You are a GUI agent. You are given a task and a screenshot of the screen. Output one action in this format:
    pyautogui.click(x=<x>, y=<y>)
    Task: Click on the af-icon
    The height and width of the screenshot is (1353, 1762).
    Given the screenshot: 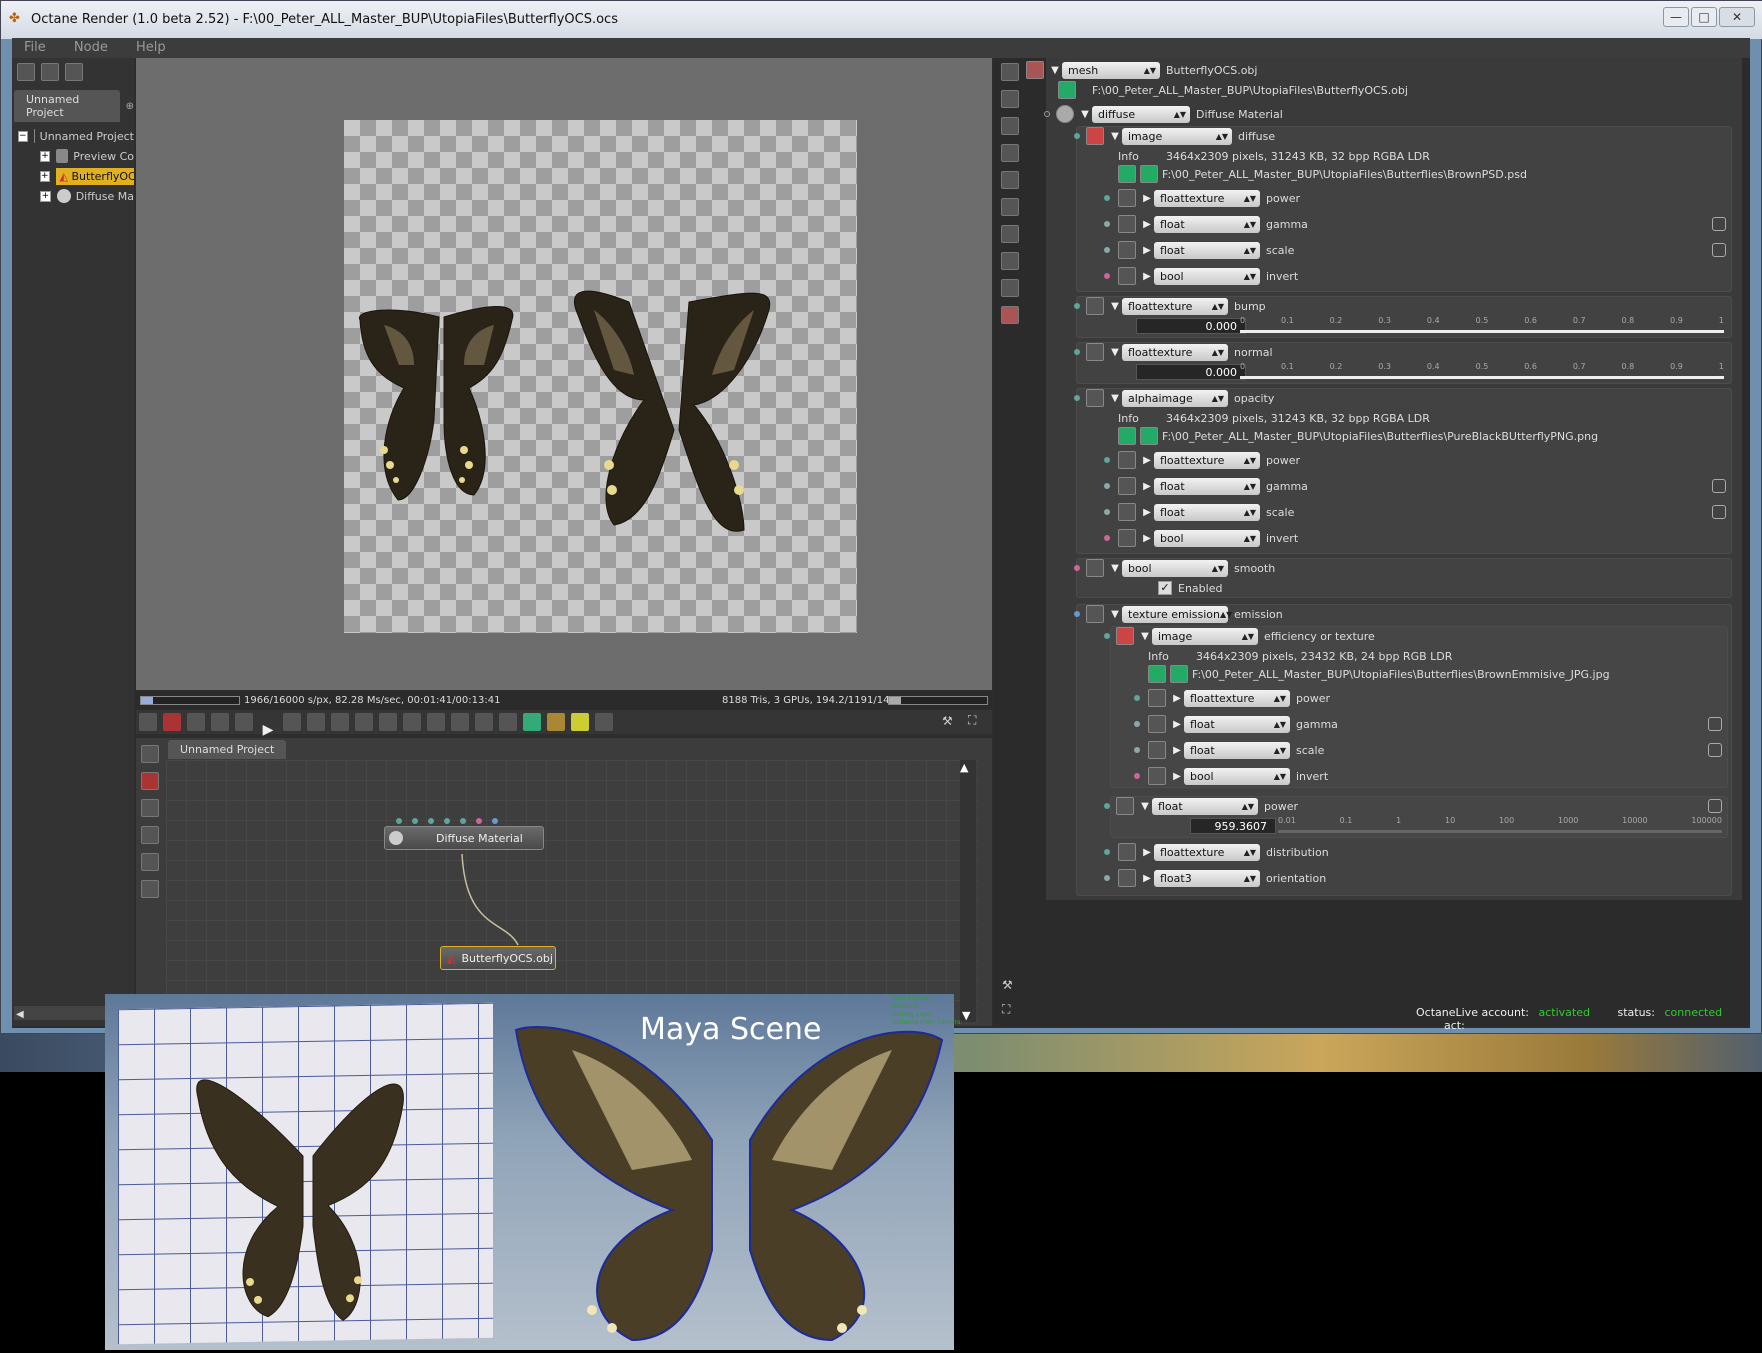 What is the action you would take?
    pyautogui.click(x=340, y=722)
    